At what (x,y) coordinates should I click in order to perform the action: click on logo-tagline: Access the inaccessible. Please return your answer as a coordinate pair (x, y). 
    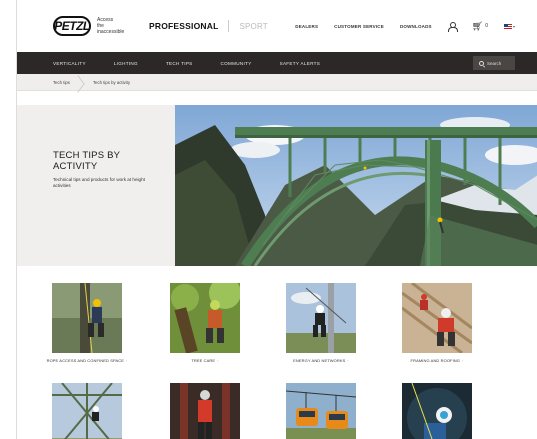
    Looking at the image, I should click on (111, 26).